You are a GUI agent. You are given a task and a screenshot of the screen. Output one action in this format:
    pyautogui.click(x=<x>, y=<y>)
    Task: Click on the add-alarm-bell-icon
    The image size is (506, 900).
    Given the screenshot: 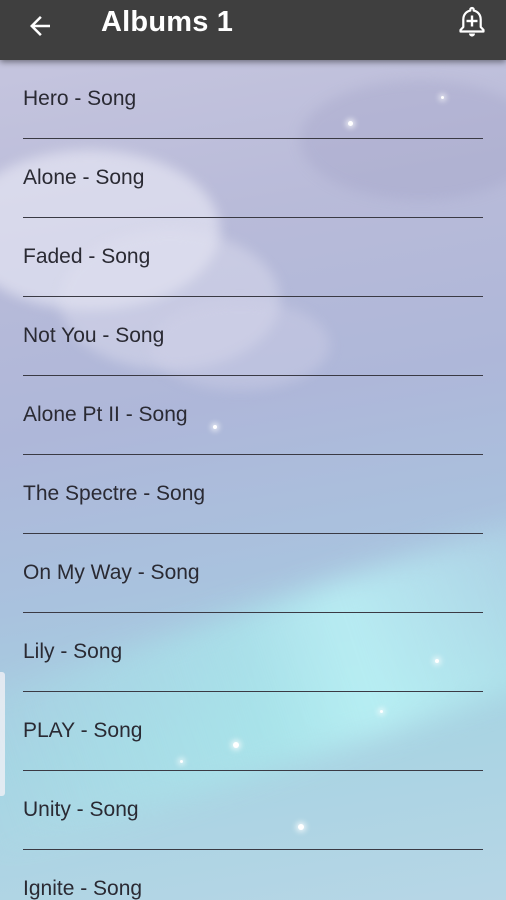 What is the action you would take?
    pyautogui.click(x=472, y=24)
    